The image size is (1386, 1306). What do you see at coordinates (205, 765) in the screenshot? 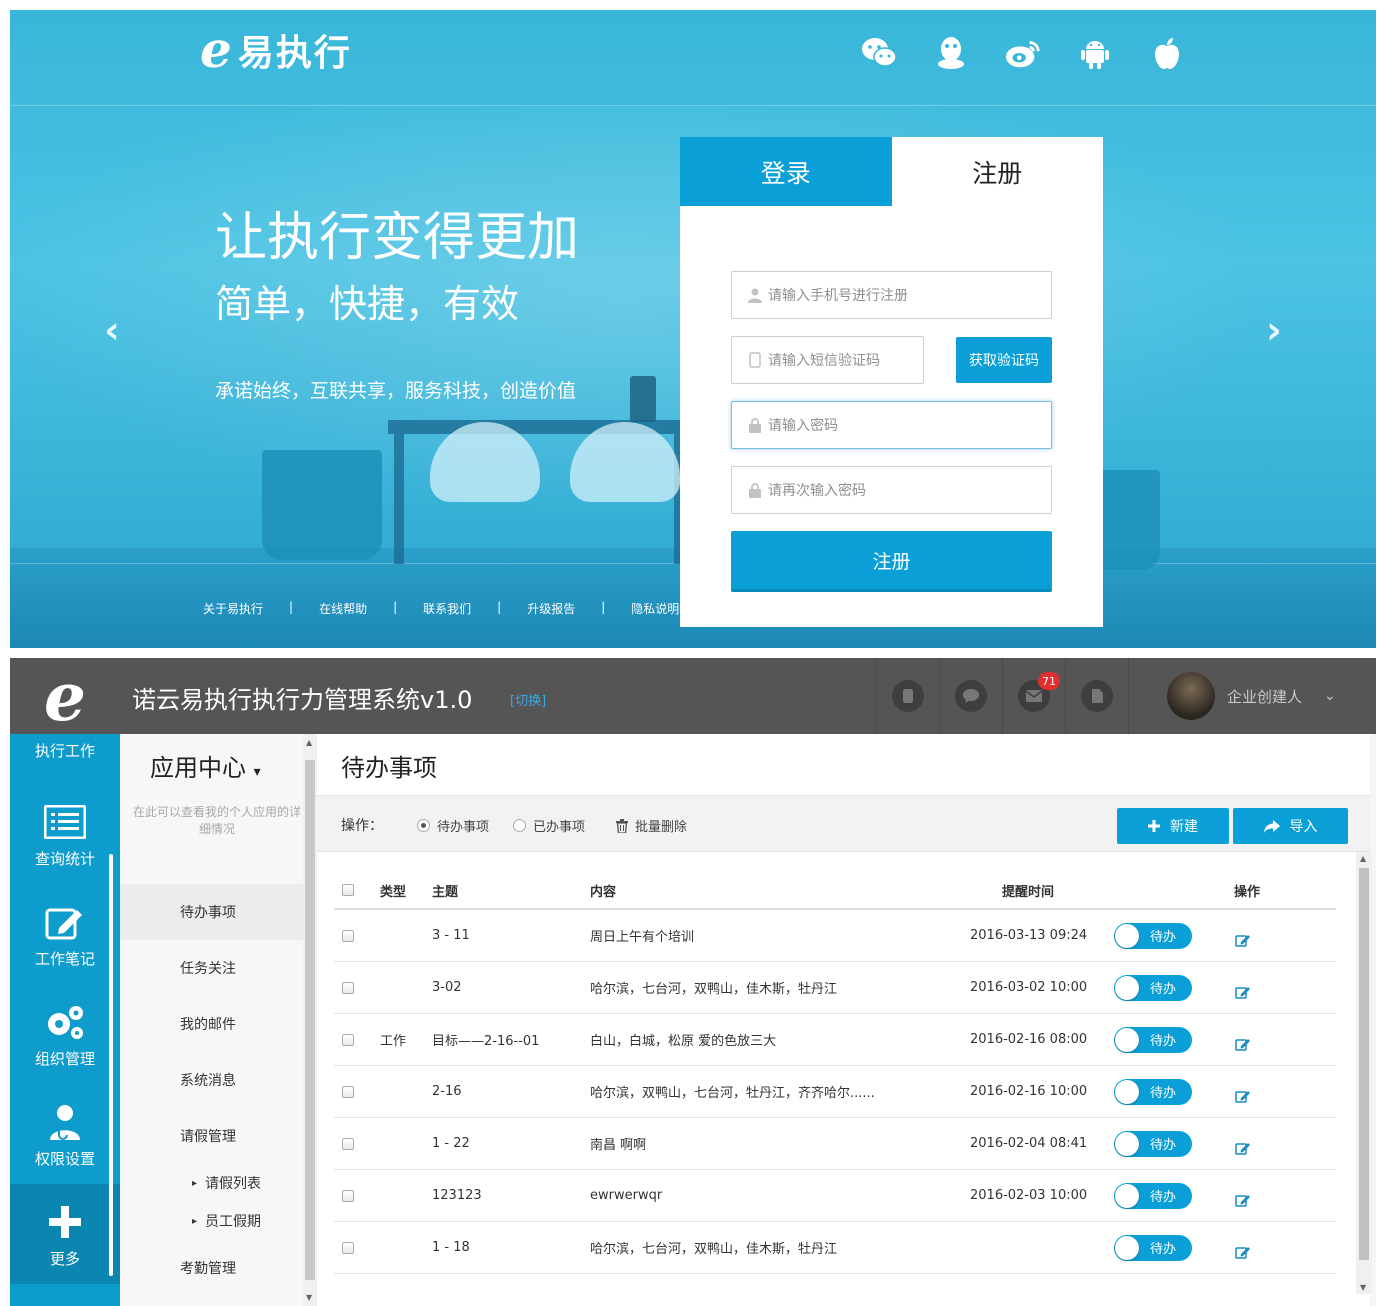
I see `app-center-title: 应用中心 ▾` at bounding box center [205, 765].